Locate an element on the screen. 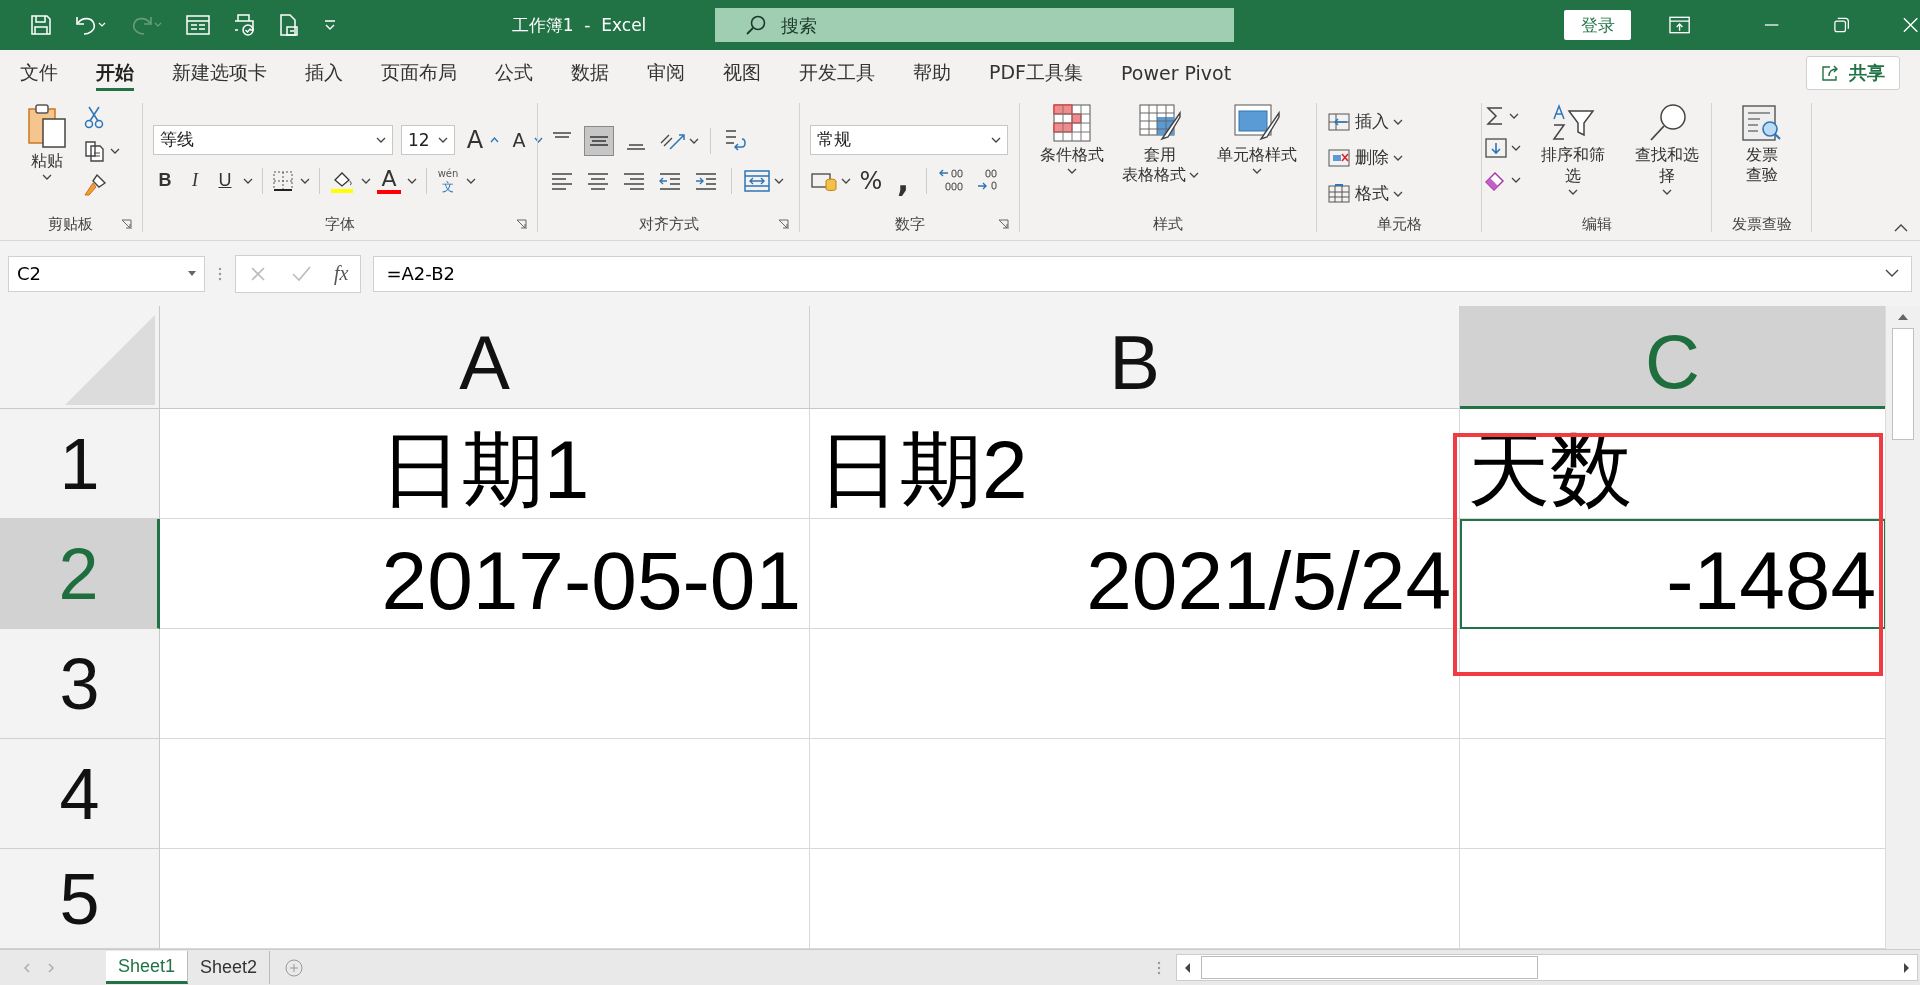  font-color-button: A is located at coordinates (389, 180).